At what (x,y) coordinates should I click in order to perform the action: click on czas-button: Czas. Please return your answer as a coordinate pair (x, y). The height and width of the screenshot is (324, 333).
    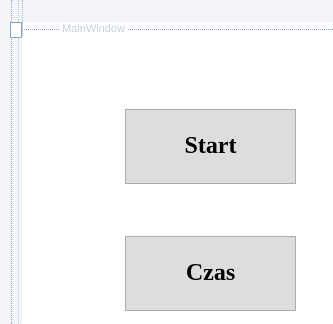
    Looking at the image, I should click on (210, 273).